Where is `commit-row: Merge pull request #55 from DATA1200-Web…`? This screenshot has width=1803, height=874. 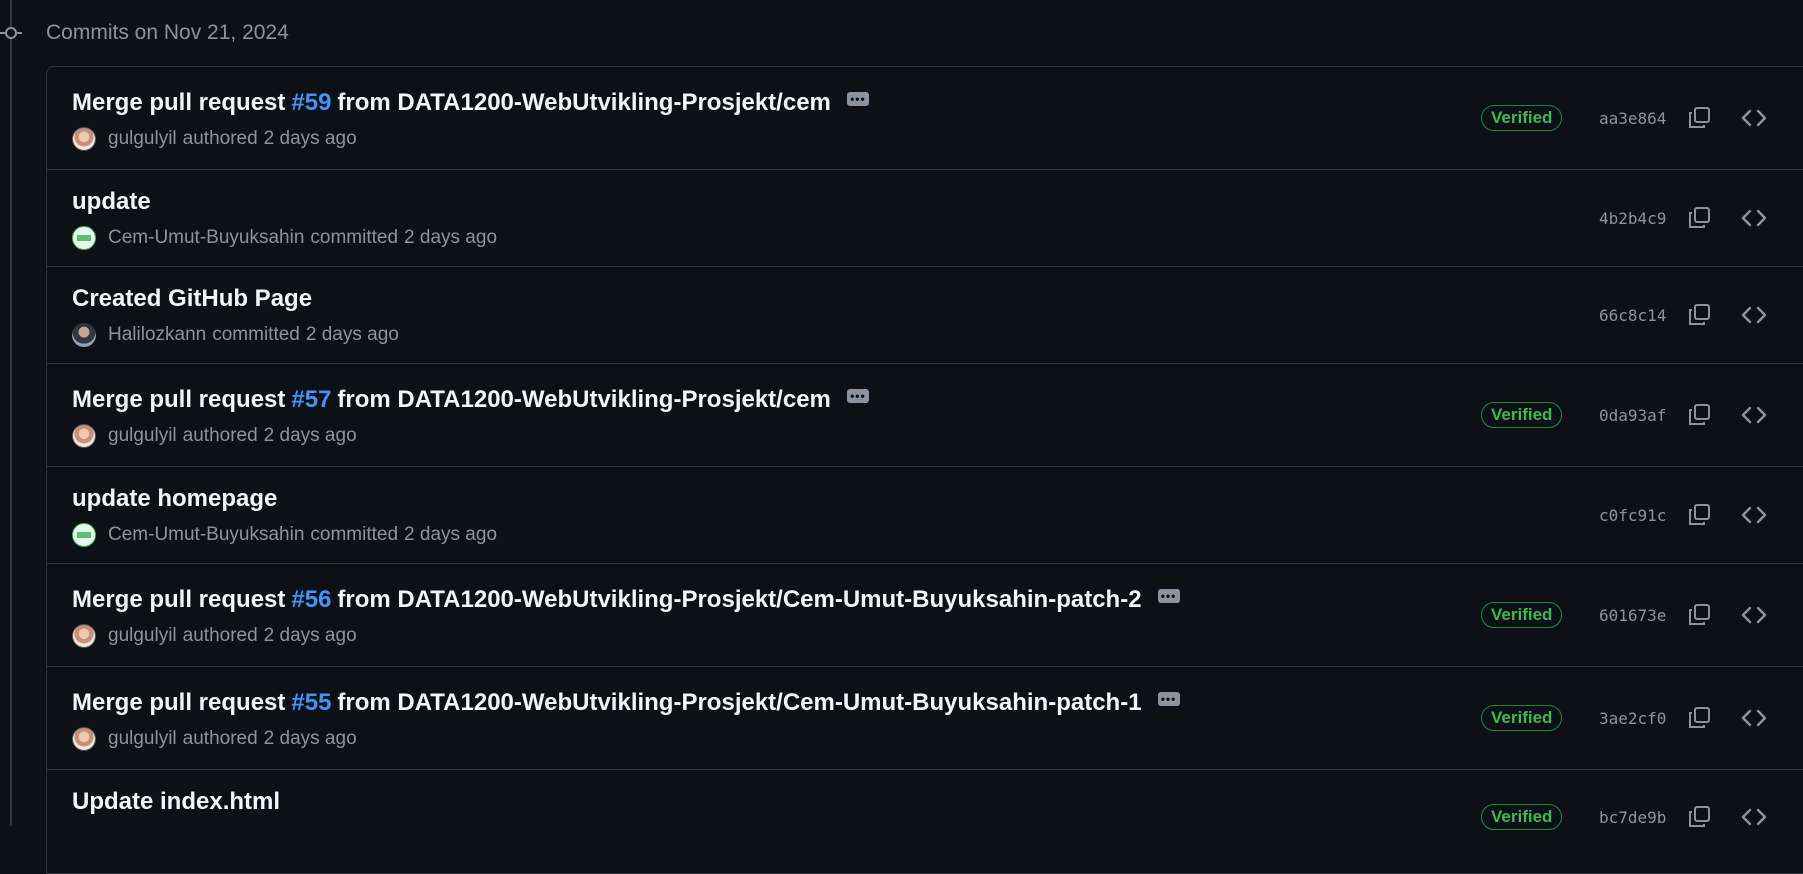 commit-row: Merge pull request #55 from DATA1200-Web… is located at coordinates (925, 718).